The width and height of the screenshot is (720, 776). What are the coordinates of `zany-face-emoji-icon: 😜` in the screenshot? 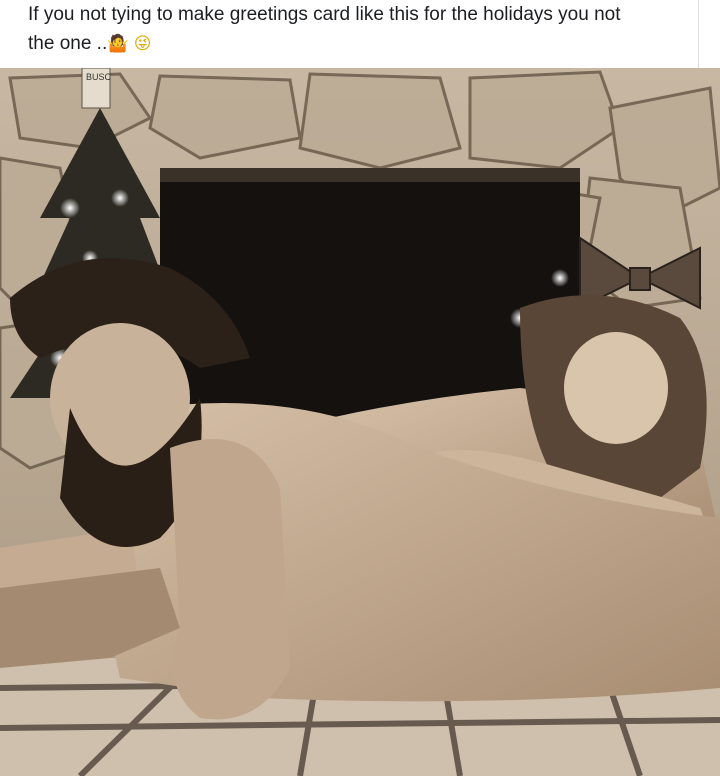 It's located at (142, 44).